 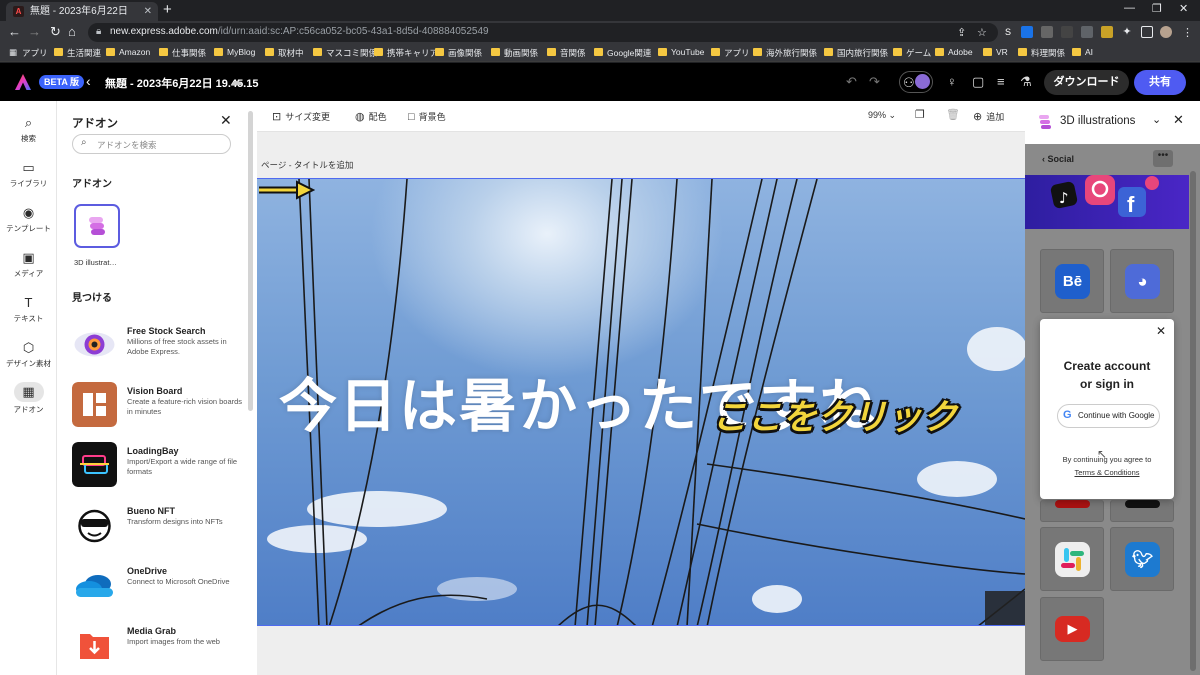 What do you see at coordinates (1166, 32) in the screenshot?
I see `profile-avatar` at bounding box center [1166, 32].